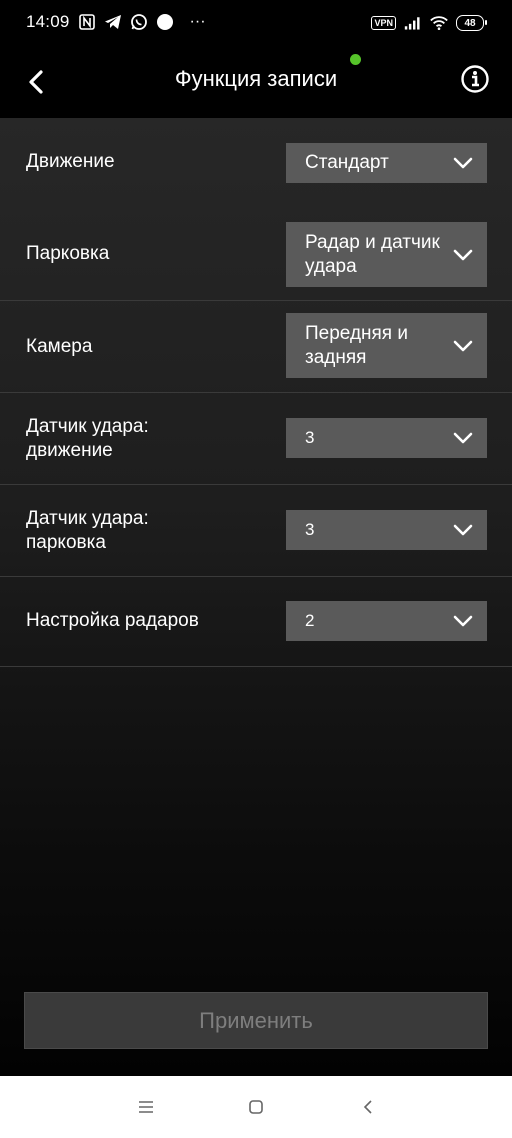 The image size is (512, 1138). What do you see at coordinates (372, 254) in the screenshot?
I see `select-value: Радар и датчик удара` at bounding box center [372, 254].